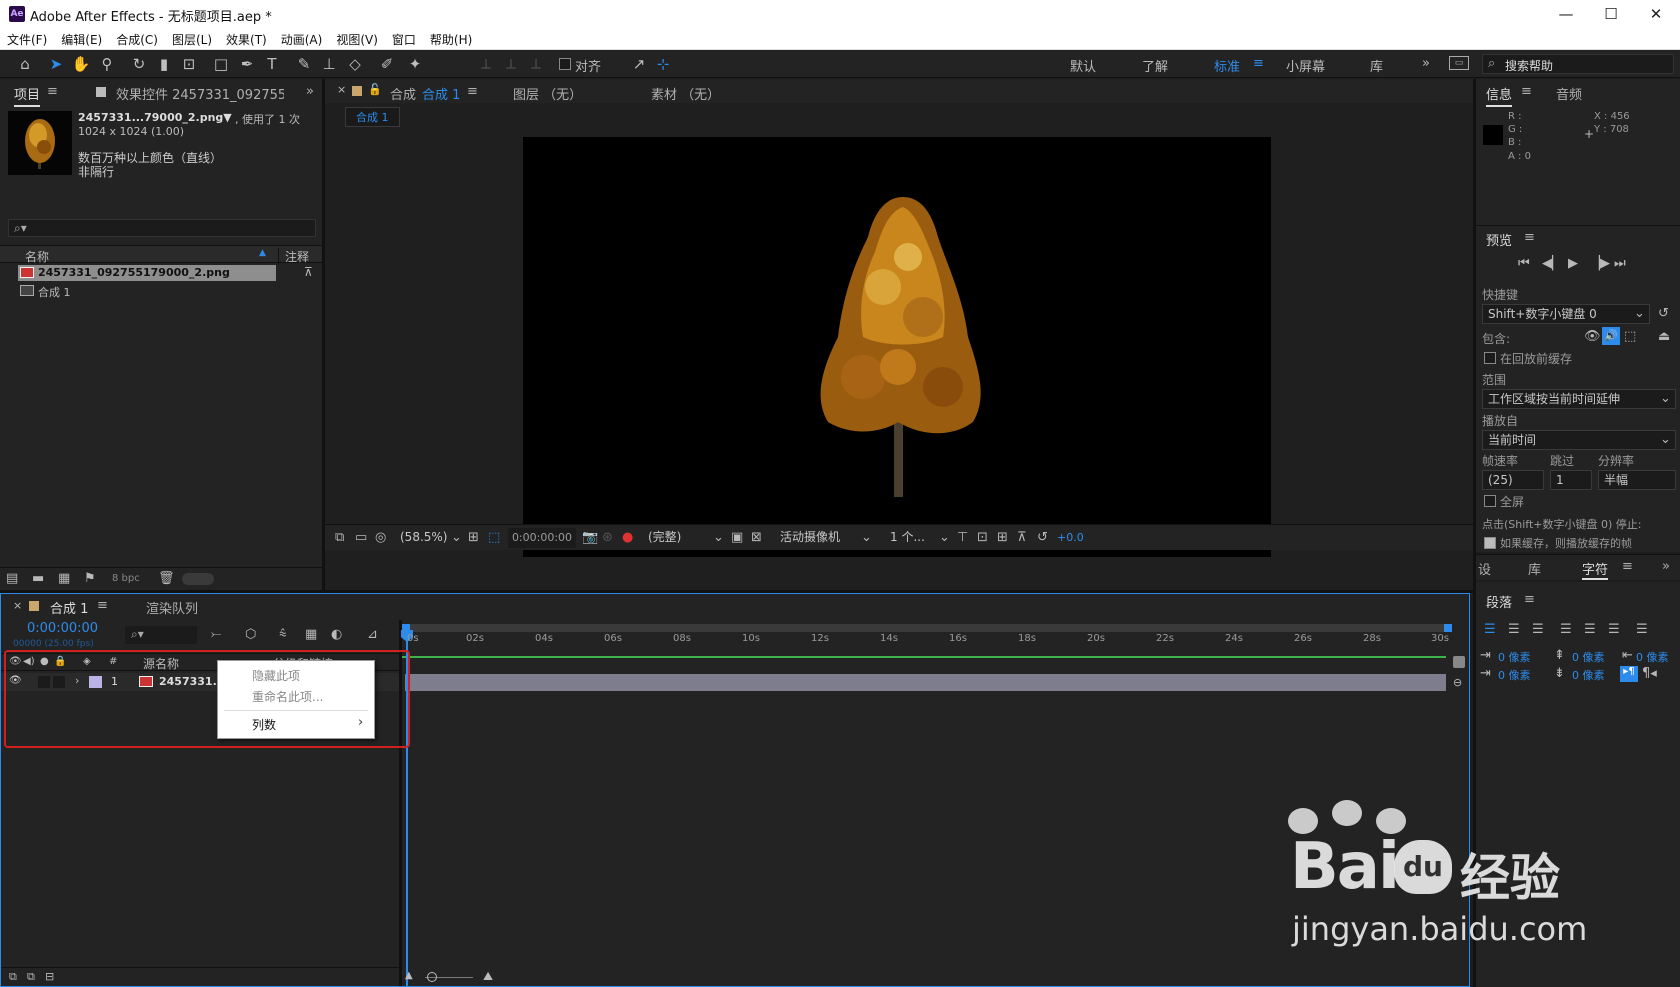  Describe the element at coordinates (304, 64) in the screenshot. I see `brush-tool-icon: ✎` at that location.